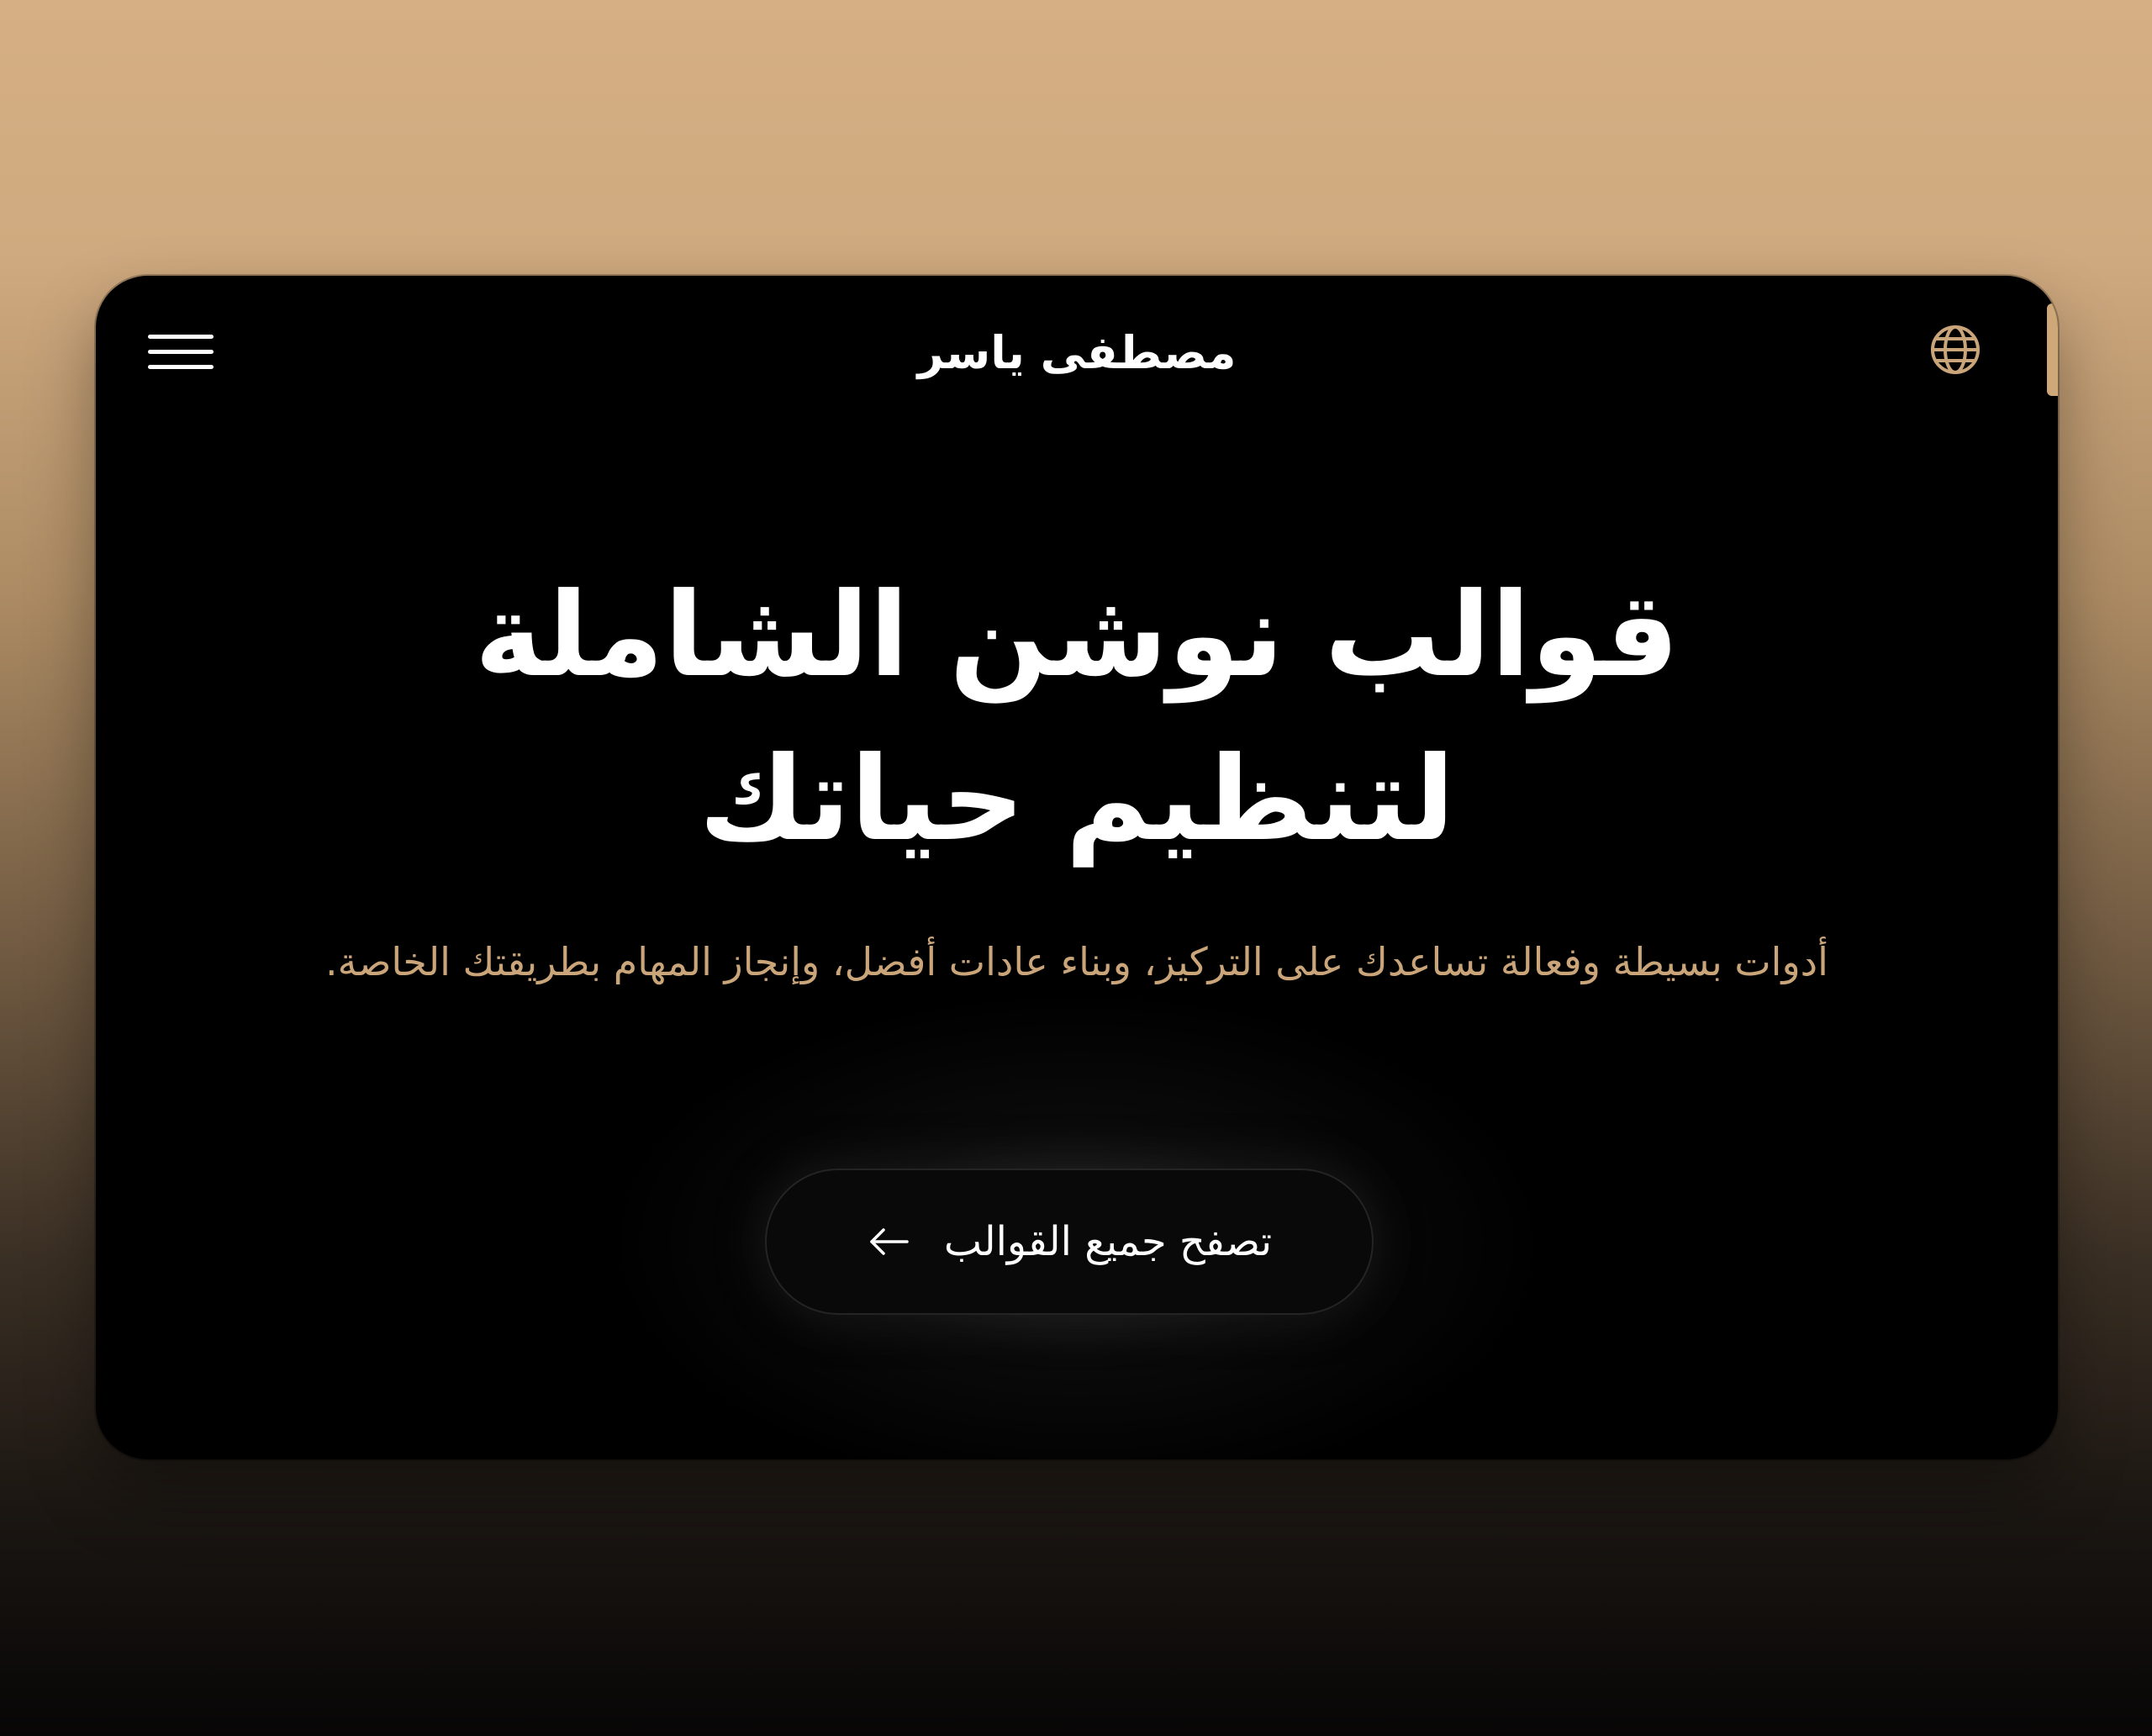  What do you see at coordinates (1955, 350) in the screenshot?
I see `globe-icon` at bounding box center [1955, 350].